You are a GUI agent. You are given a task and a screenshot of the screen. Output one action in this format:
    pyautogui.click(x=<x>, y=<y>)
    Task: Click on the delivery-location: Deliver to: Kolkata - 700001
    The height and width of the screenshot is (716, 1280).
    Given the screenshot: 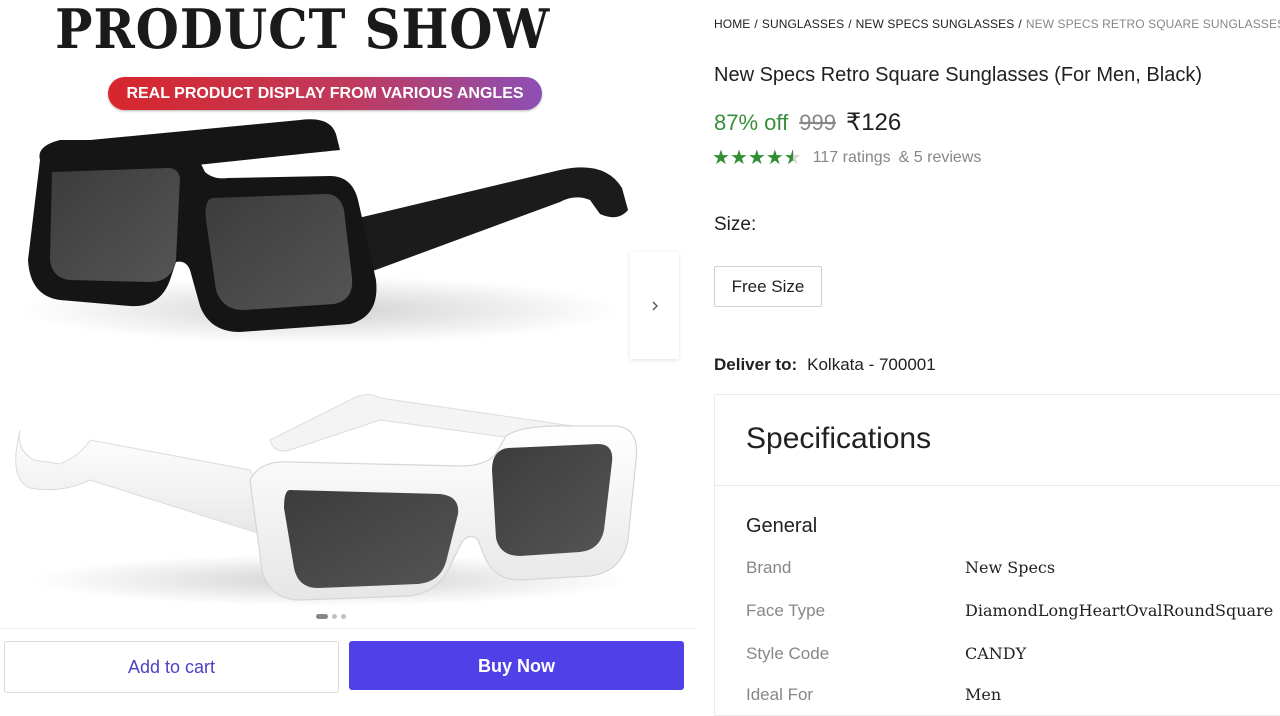 What is the action you would take?
    pyautogui.click(x=825, y=365)
    